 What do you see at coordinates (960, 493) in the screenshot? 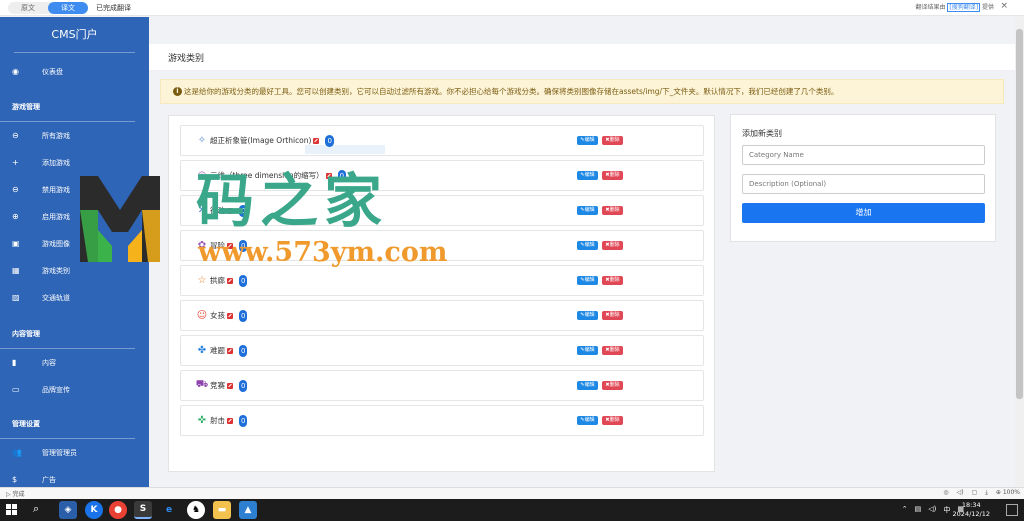
I see `sound-icon: ◁)` at bounding box center [960, 493].